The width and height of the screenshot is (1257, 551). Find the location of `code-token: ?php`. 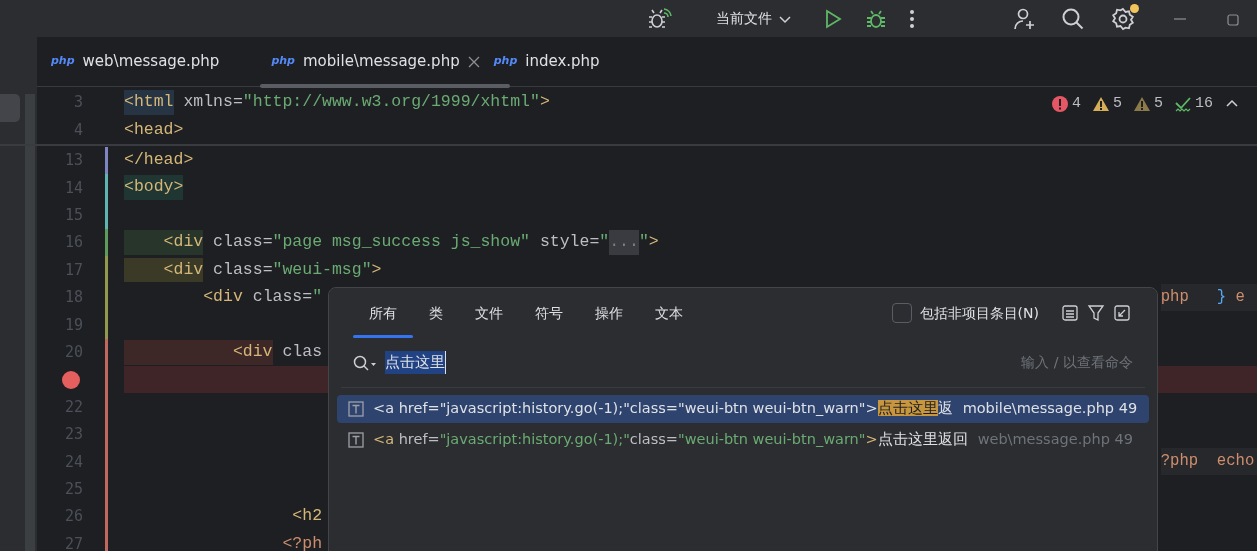

code-token: ?php is located at coordinates (1179, 462).